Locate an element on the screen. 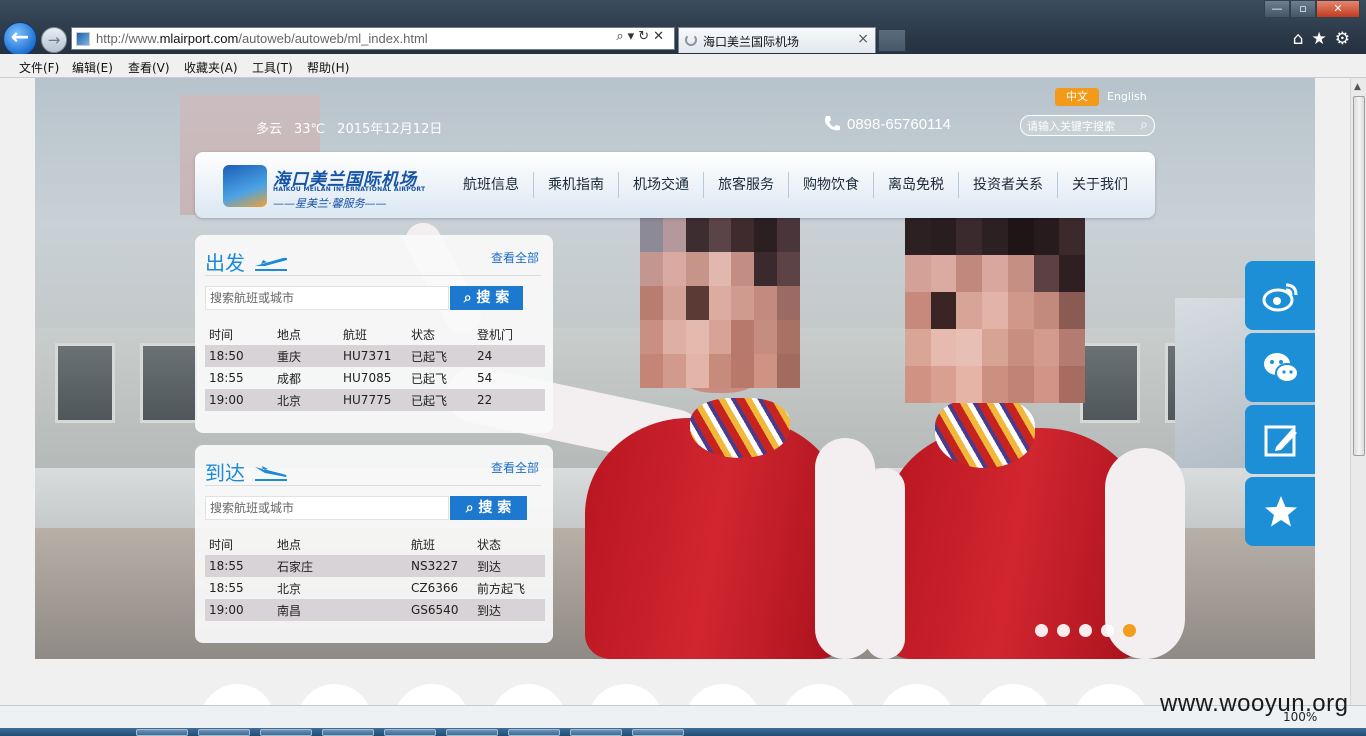 This screenshot has width=1366, height=736. col-place: 地点 is located at coordinates (289, 334).